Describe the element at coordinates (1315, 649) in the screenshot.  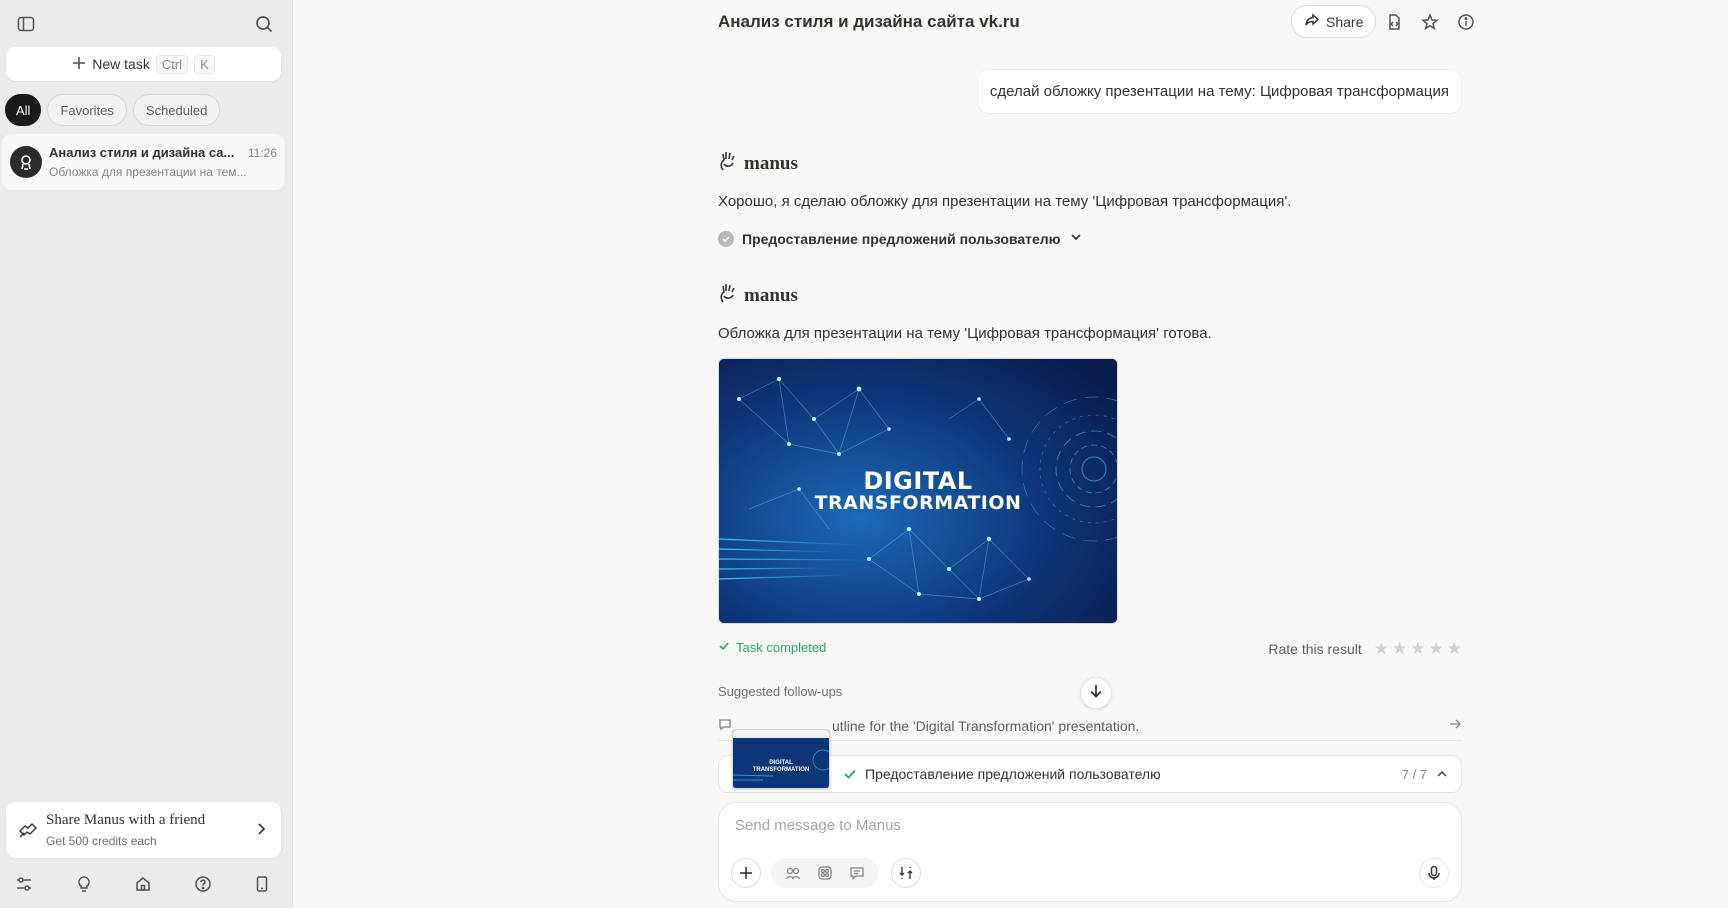
I see `rate-label: Rate this result` at that location.